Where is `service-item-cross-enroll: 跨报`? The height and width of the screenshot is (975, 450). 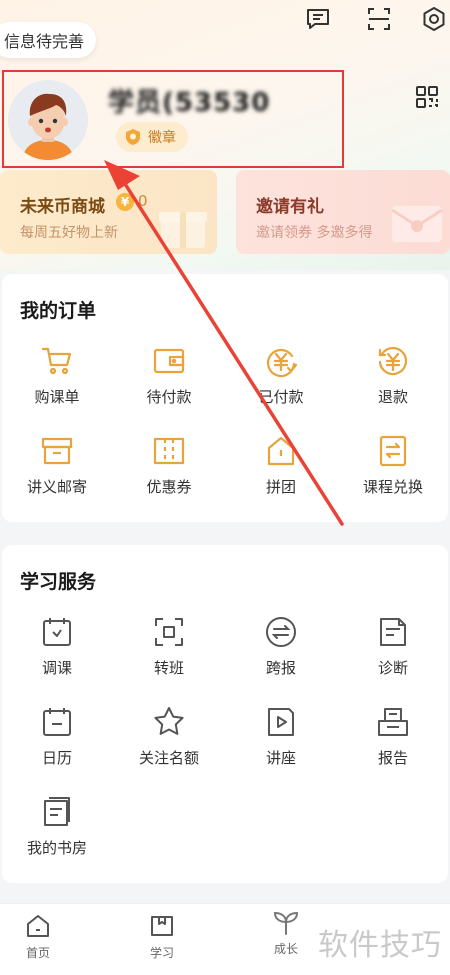 service-item-cross-enroll: 跨报 is located at coordinates (281, 646).